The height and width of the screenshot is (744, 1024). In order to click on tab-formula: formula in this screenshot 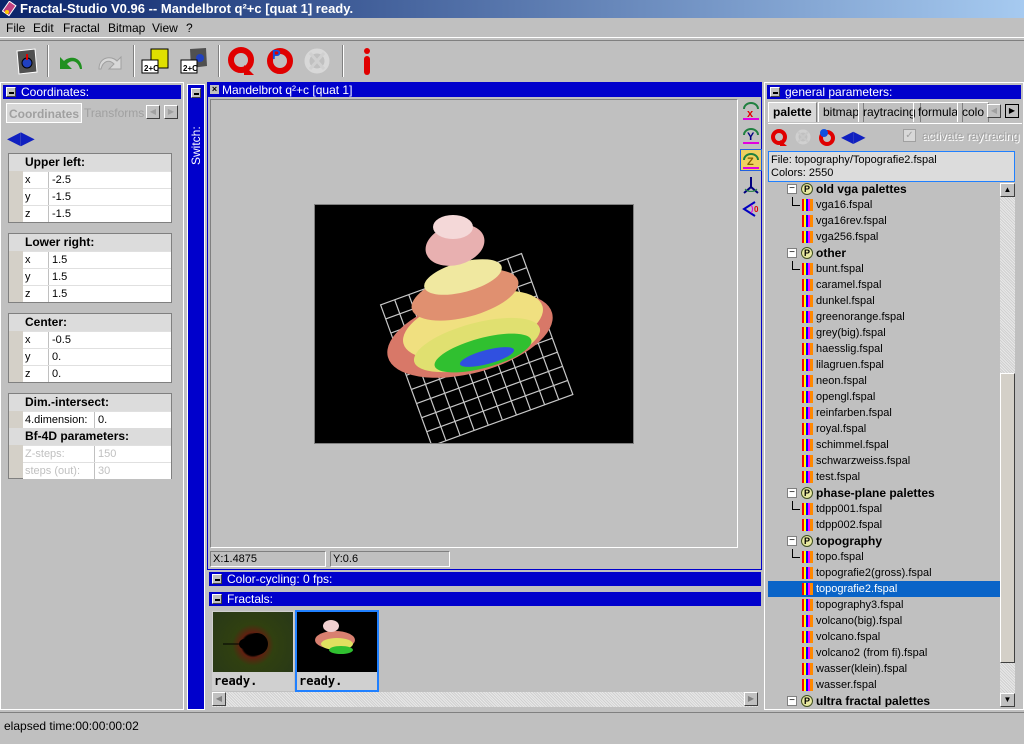, I will do `click(938, 112)`.